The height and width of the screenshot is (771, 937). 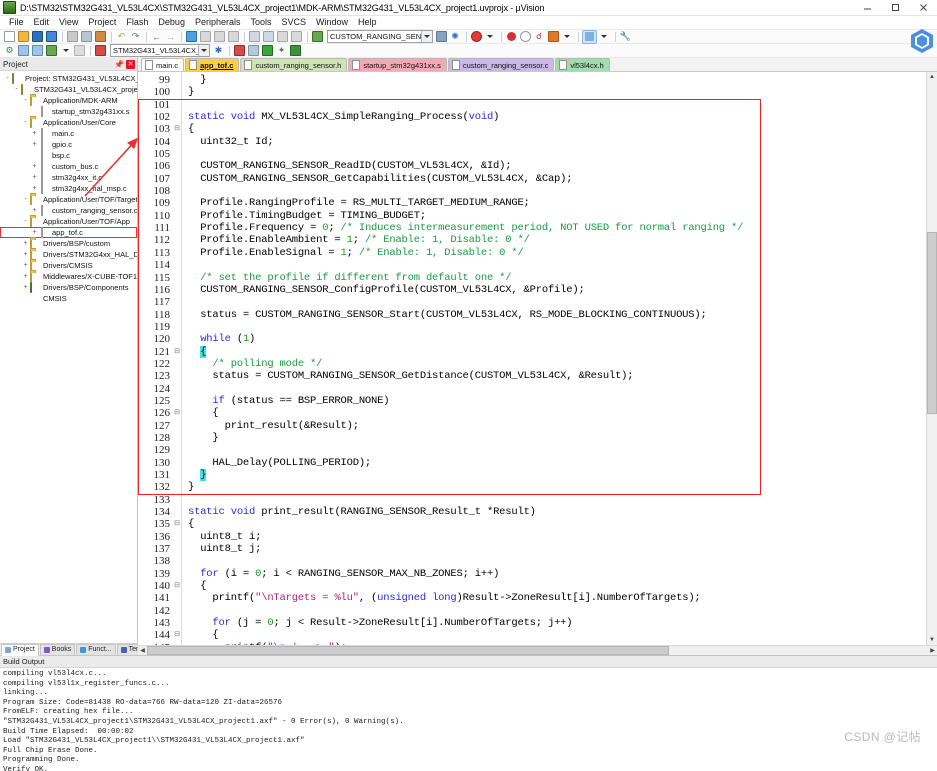 What do you see at coordinates (68, 221) in the screenshot?
I see `tree-node-application-user-tof-app: - Application/User/TOF/App` at bounding box center [68, 221].